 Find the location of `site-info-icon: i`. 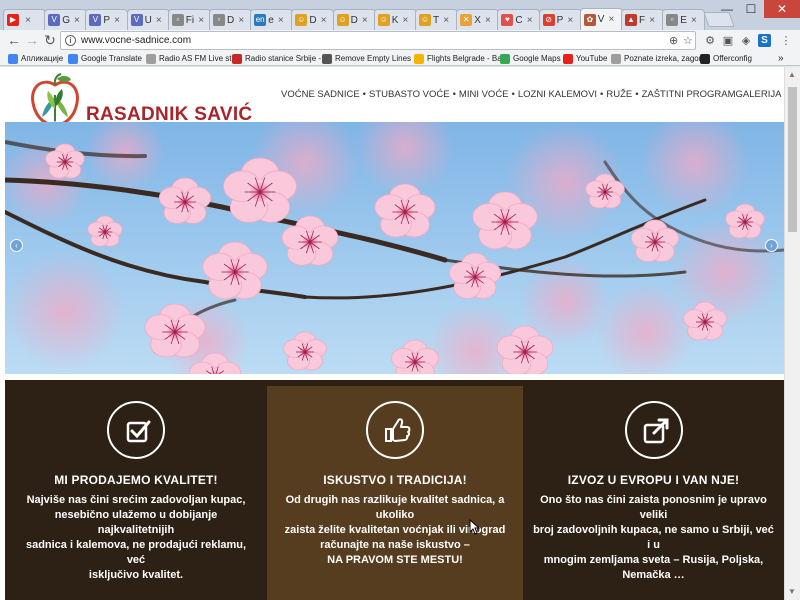

site-info-icon: i is located at coordinates (70, 40).